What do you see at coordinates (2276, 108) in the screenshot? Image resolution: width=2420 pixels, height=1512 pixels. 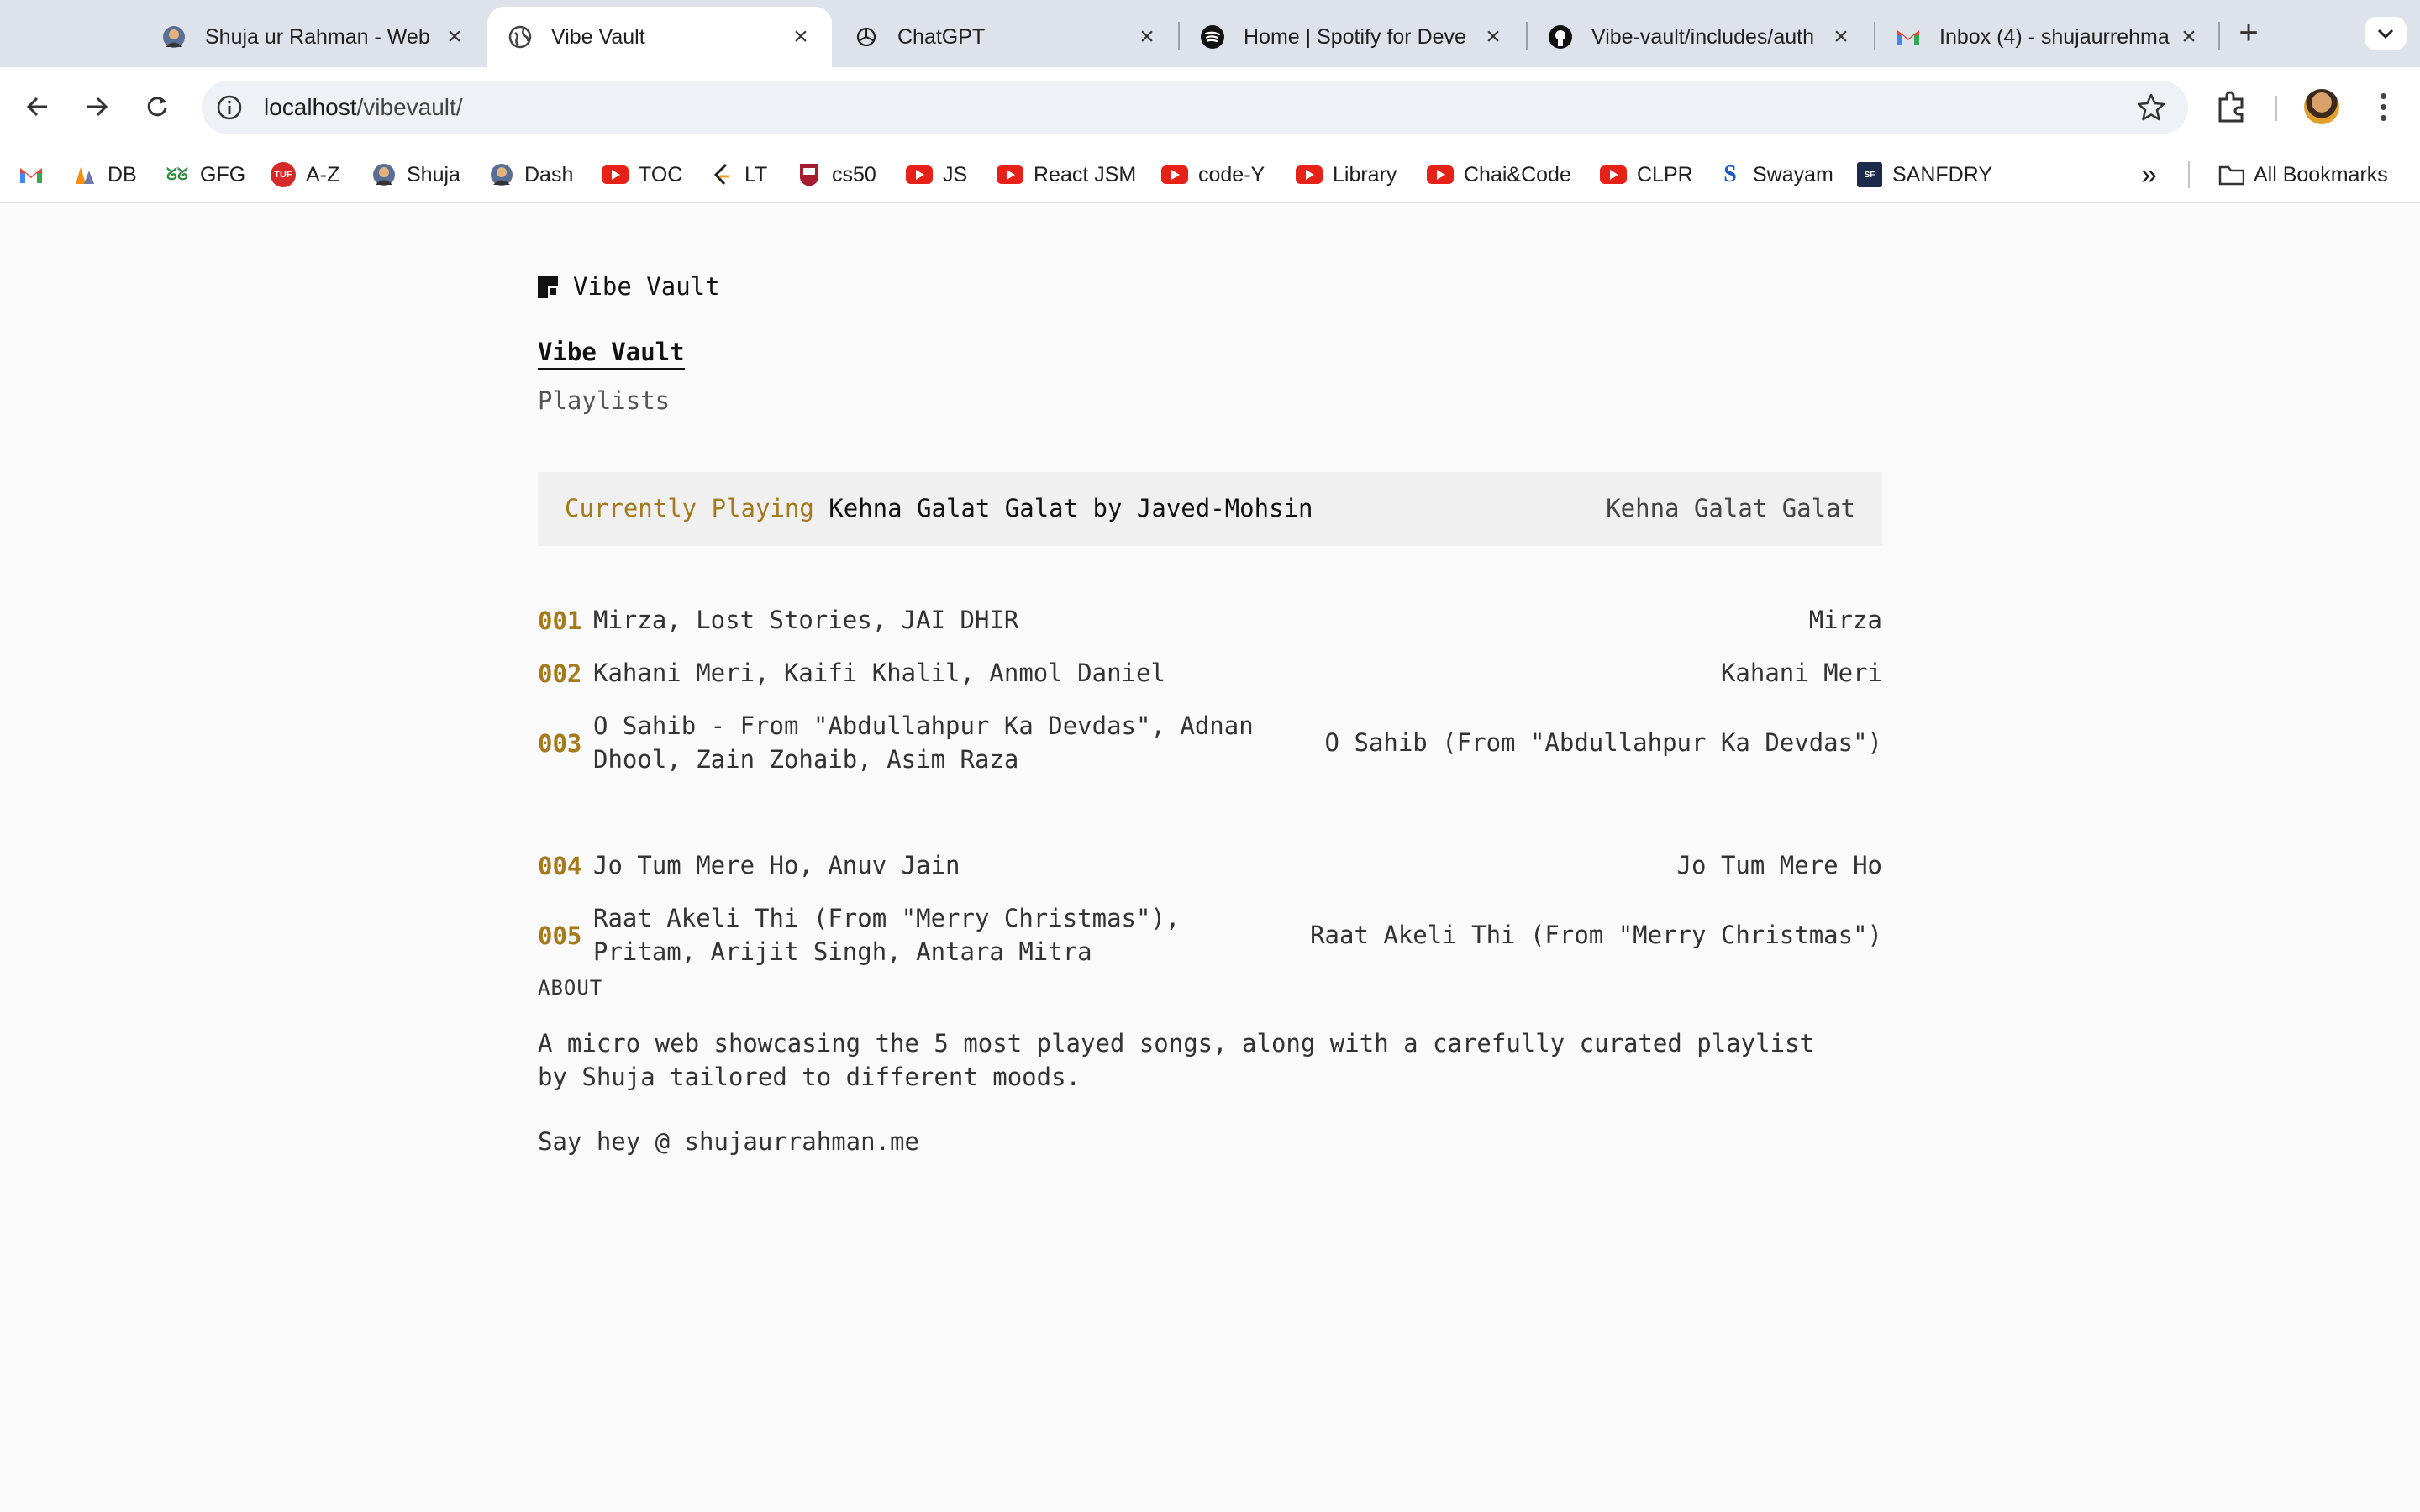 I see `toolbar-divider` at bounding box center [2276, 108].